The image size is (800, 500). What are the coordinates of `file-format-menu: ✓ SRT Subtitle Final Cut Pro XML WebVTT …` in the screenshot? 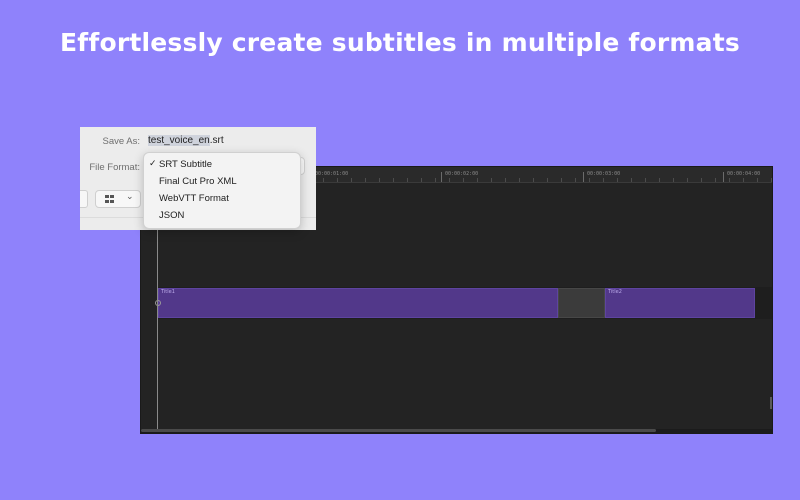 It's located at (222, 190).